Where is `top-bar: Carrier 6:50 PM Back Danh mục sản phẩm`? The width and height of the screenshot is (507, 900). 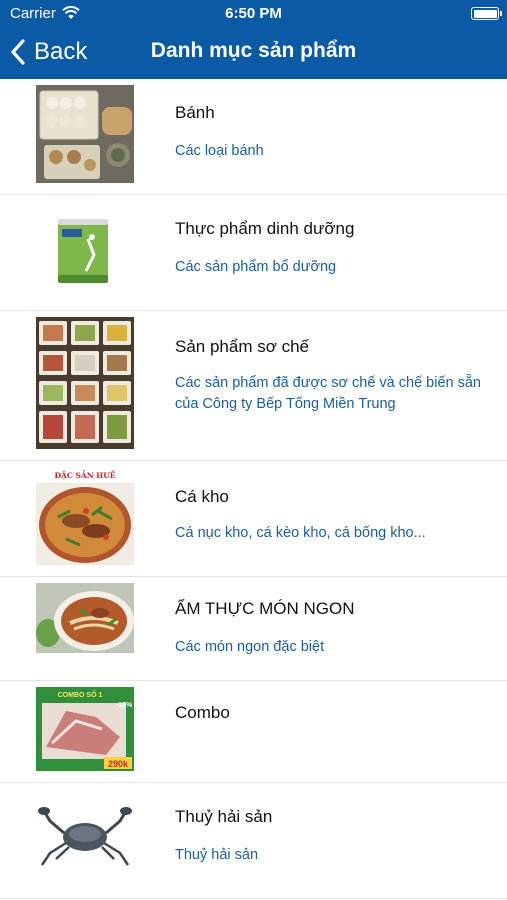 top-bar: Carrier 6:50 PM Back Danh mục sản phẩm is located at coordinates (253, 39).